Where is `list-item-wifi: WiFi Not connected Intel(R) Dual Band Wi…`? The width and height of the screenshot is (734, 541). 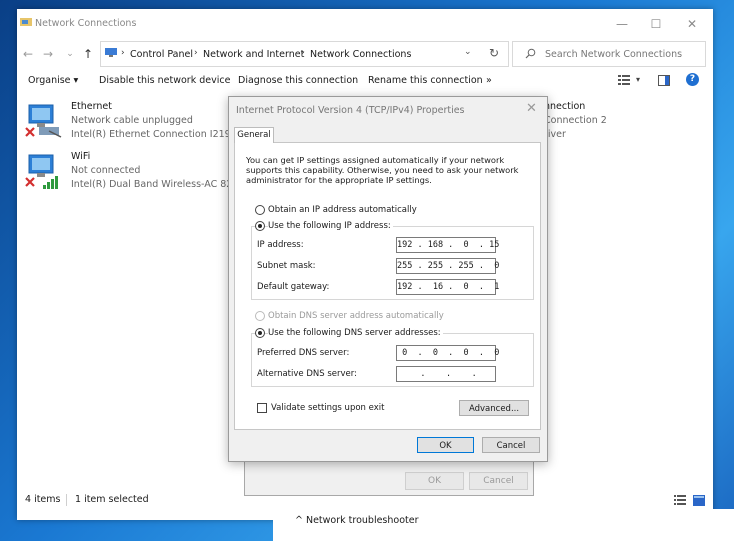
list-item-wifi: WiFi Not connected Intel(R) Dual Band Wi… is located at coordinates (133, 173).